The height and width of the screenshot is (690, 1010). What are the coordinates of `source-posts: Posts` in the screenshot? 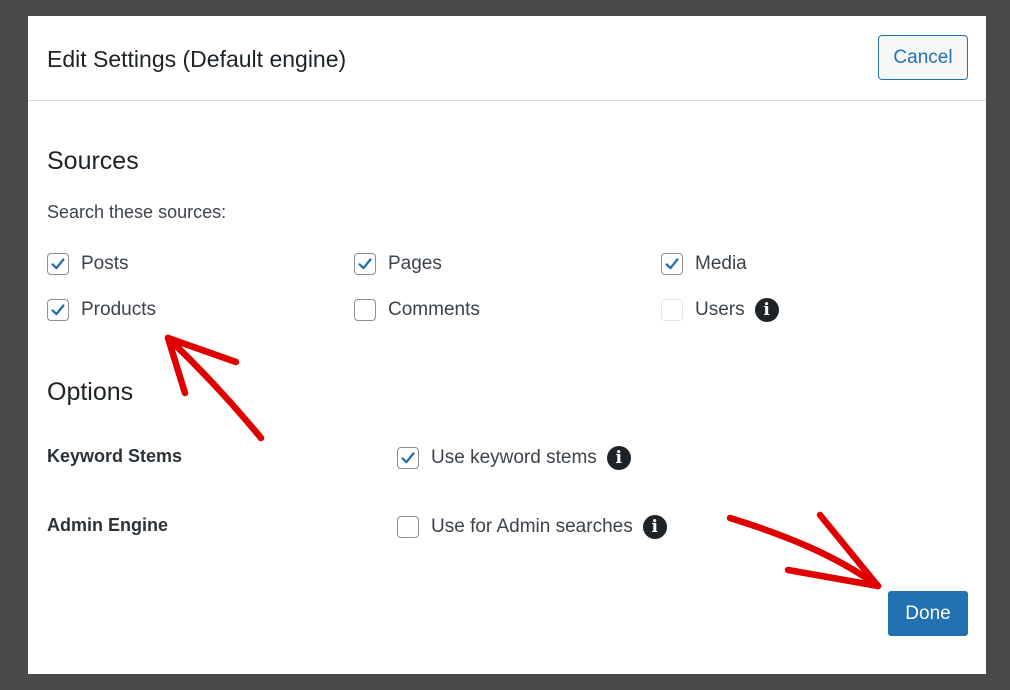 It's located at (88, 264).